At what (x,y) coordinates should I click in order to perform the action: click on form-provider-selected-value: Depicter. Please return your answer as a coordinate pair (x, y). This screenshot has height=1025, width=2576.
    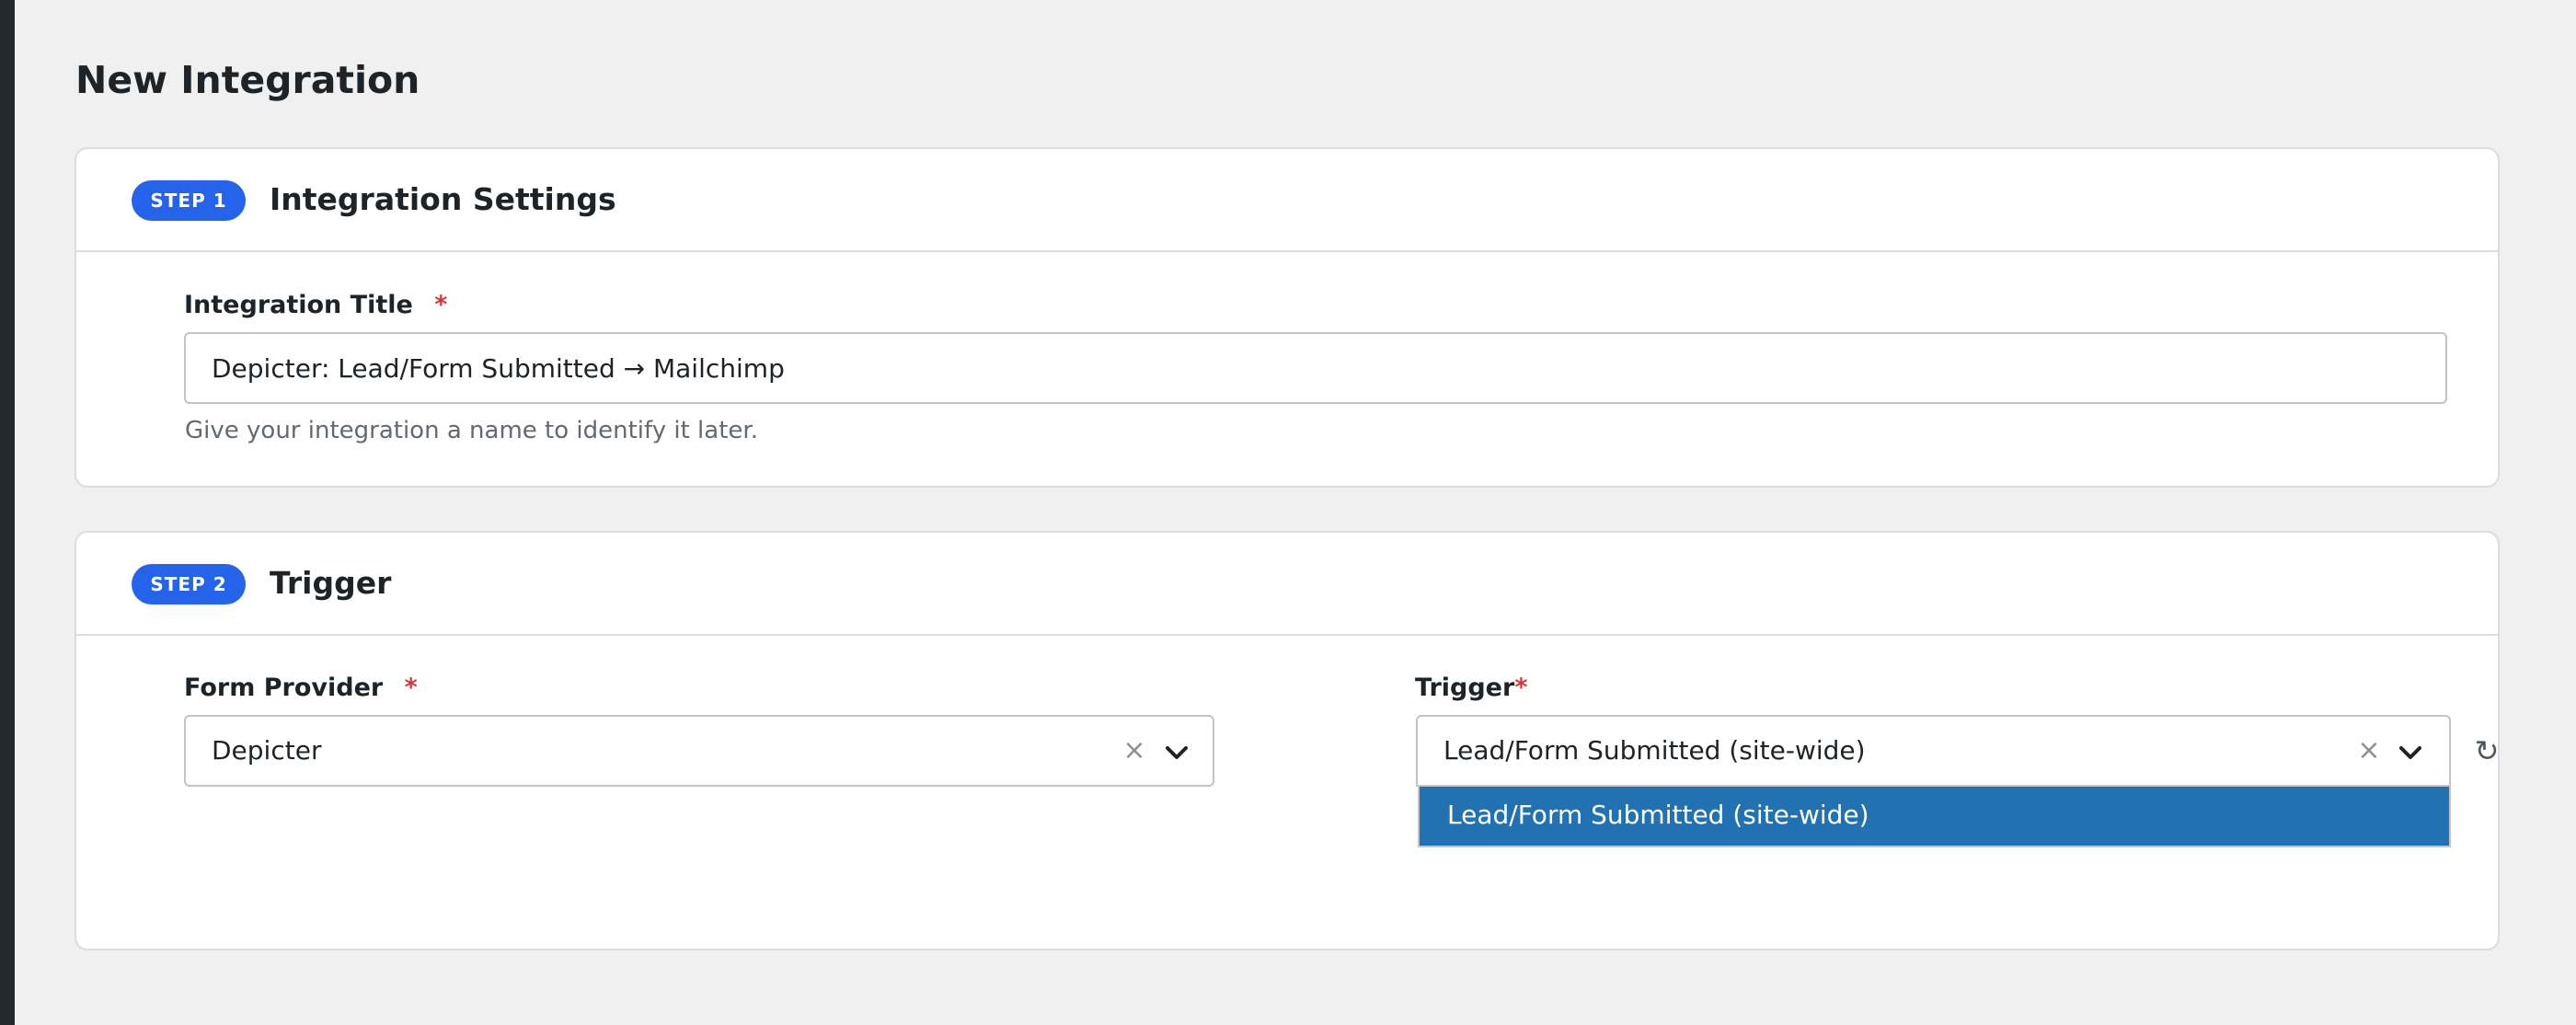
    Looking at the image, I should click on (267, 751).